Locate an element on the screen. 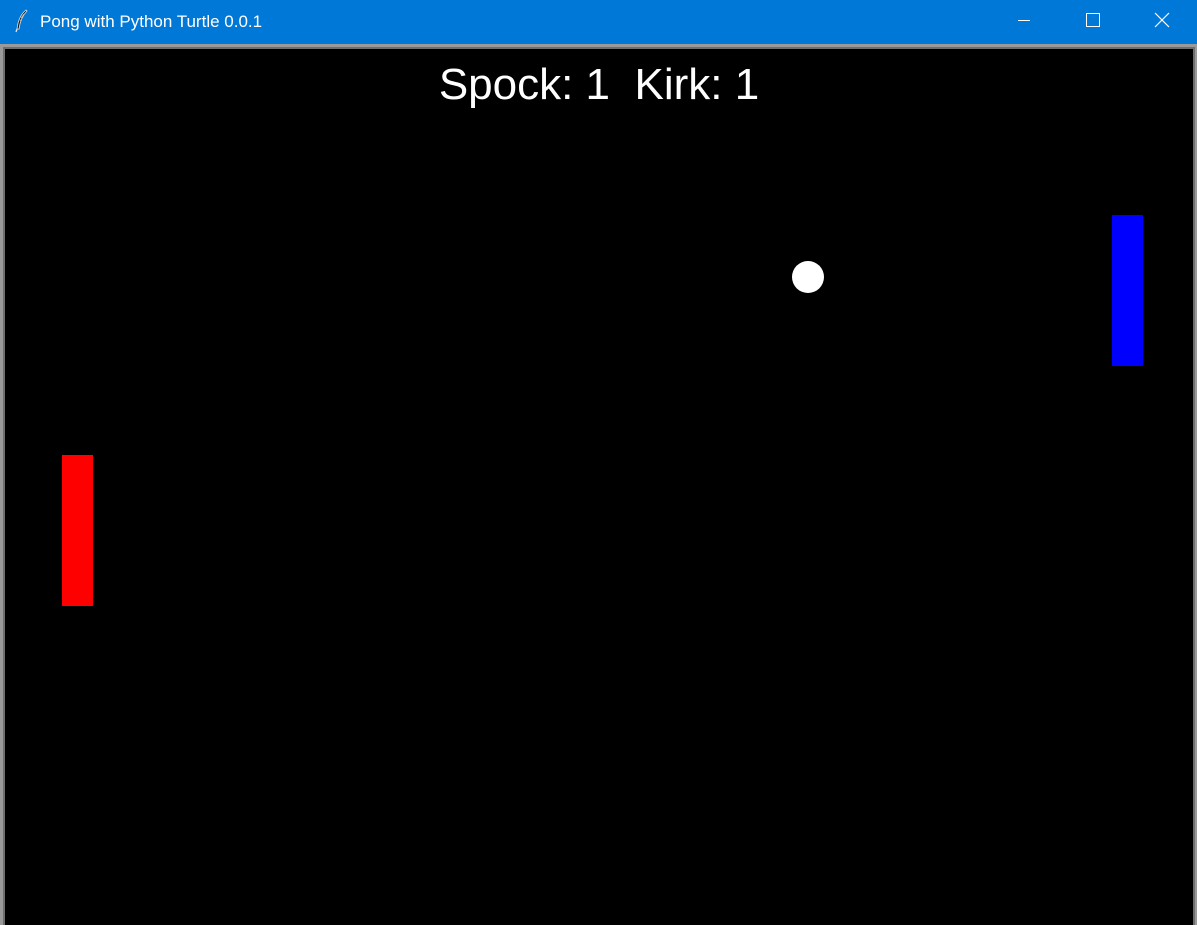  close-button is located at coordinates (1162, 22).